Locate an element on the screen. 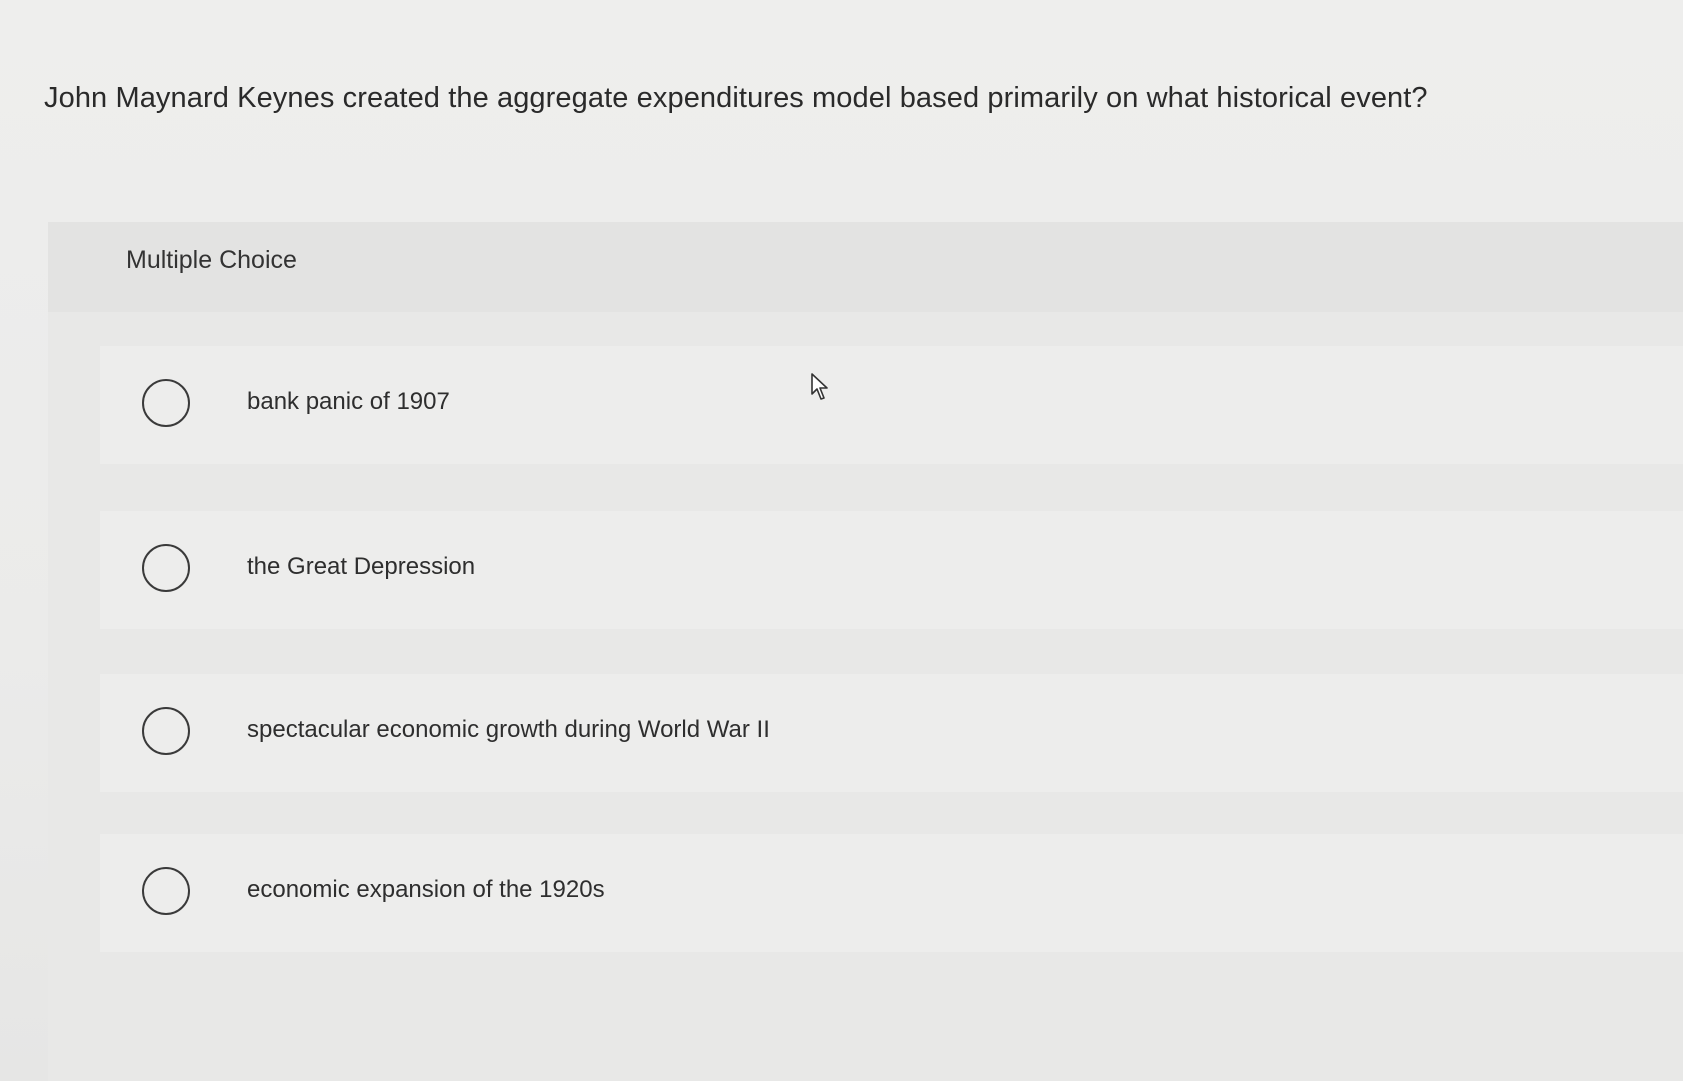 The image size is (1683, 1081). multiple-choice-header: Multiple Choice is located at coordinates (865, 267).